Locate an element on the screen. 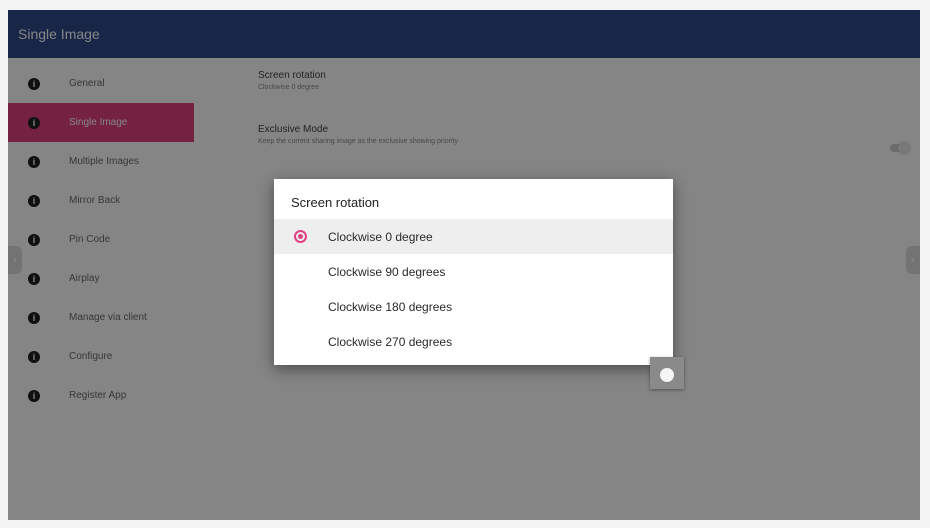 This screenshot has width=930, height=528. option-clockwise-90: Clockwise 90 degrees is located at coordinates (473, 271).